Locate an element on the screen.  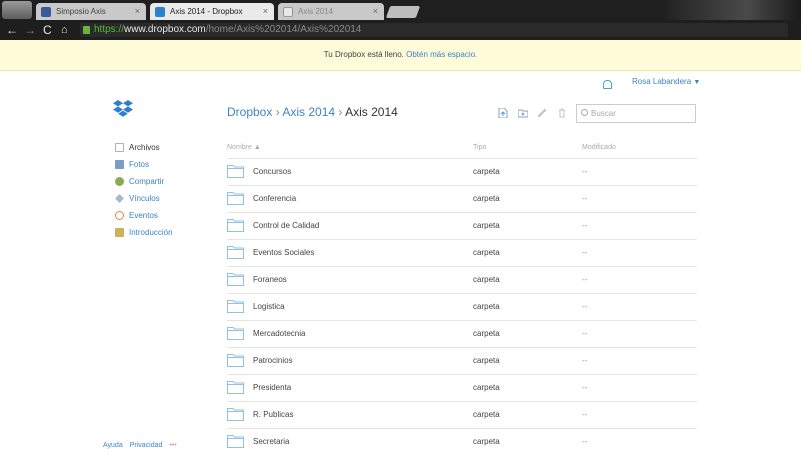
tab-axis-dropbox: Axis 2014 - Dropbox × is located at coordinates (212, 11).